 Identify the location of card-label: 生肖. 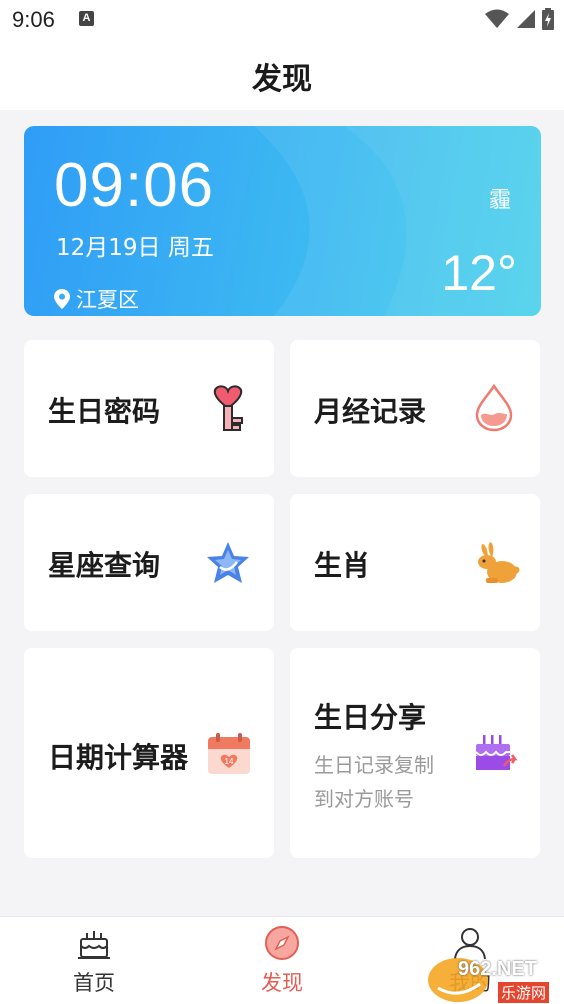
(342, 565).